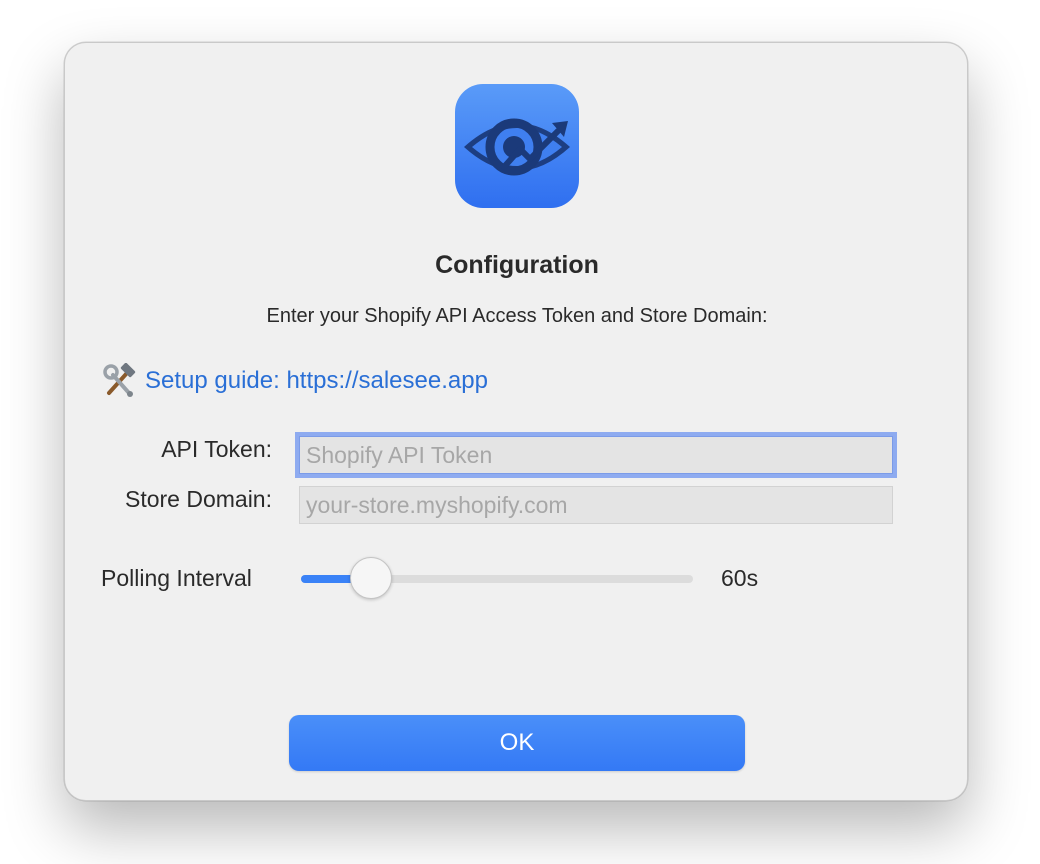 This screenshot has width=1040, height=864. What do you see at coordinates (371, 578) in the screenshot?
I see `slider-knob` at bounding box center [371, 578].